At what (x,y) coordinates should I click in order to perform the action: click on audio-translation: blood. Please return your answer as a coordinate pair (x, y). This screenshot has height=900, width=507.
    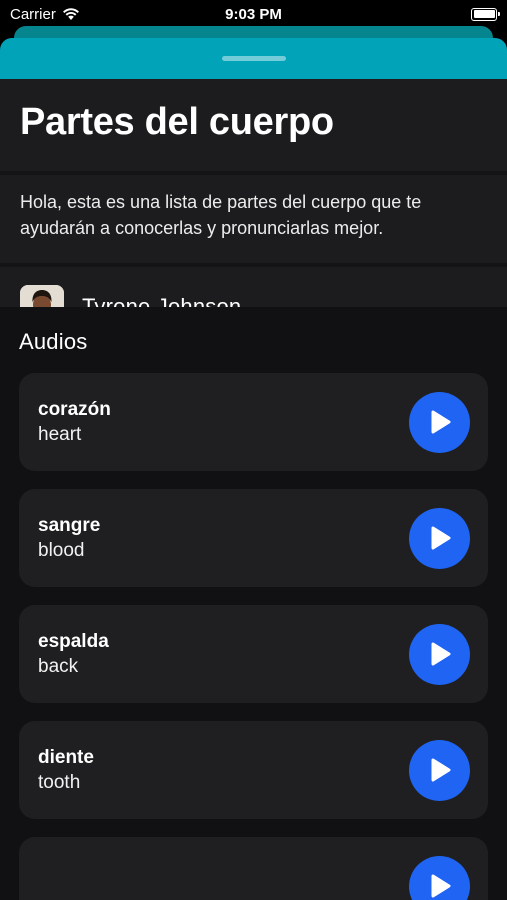
    Looking at the image, I should click on (61, 550).